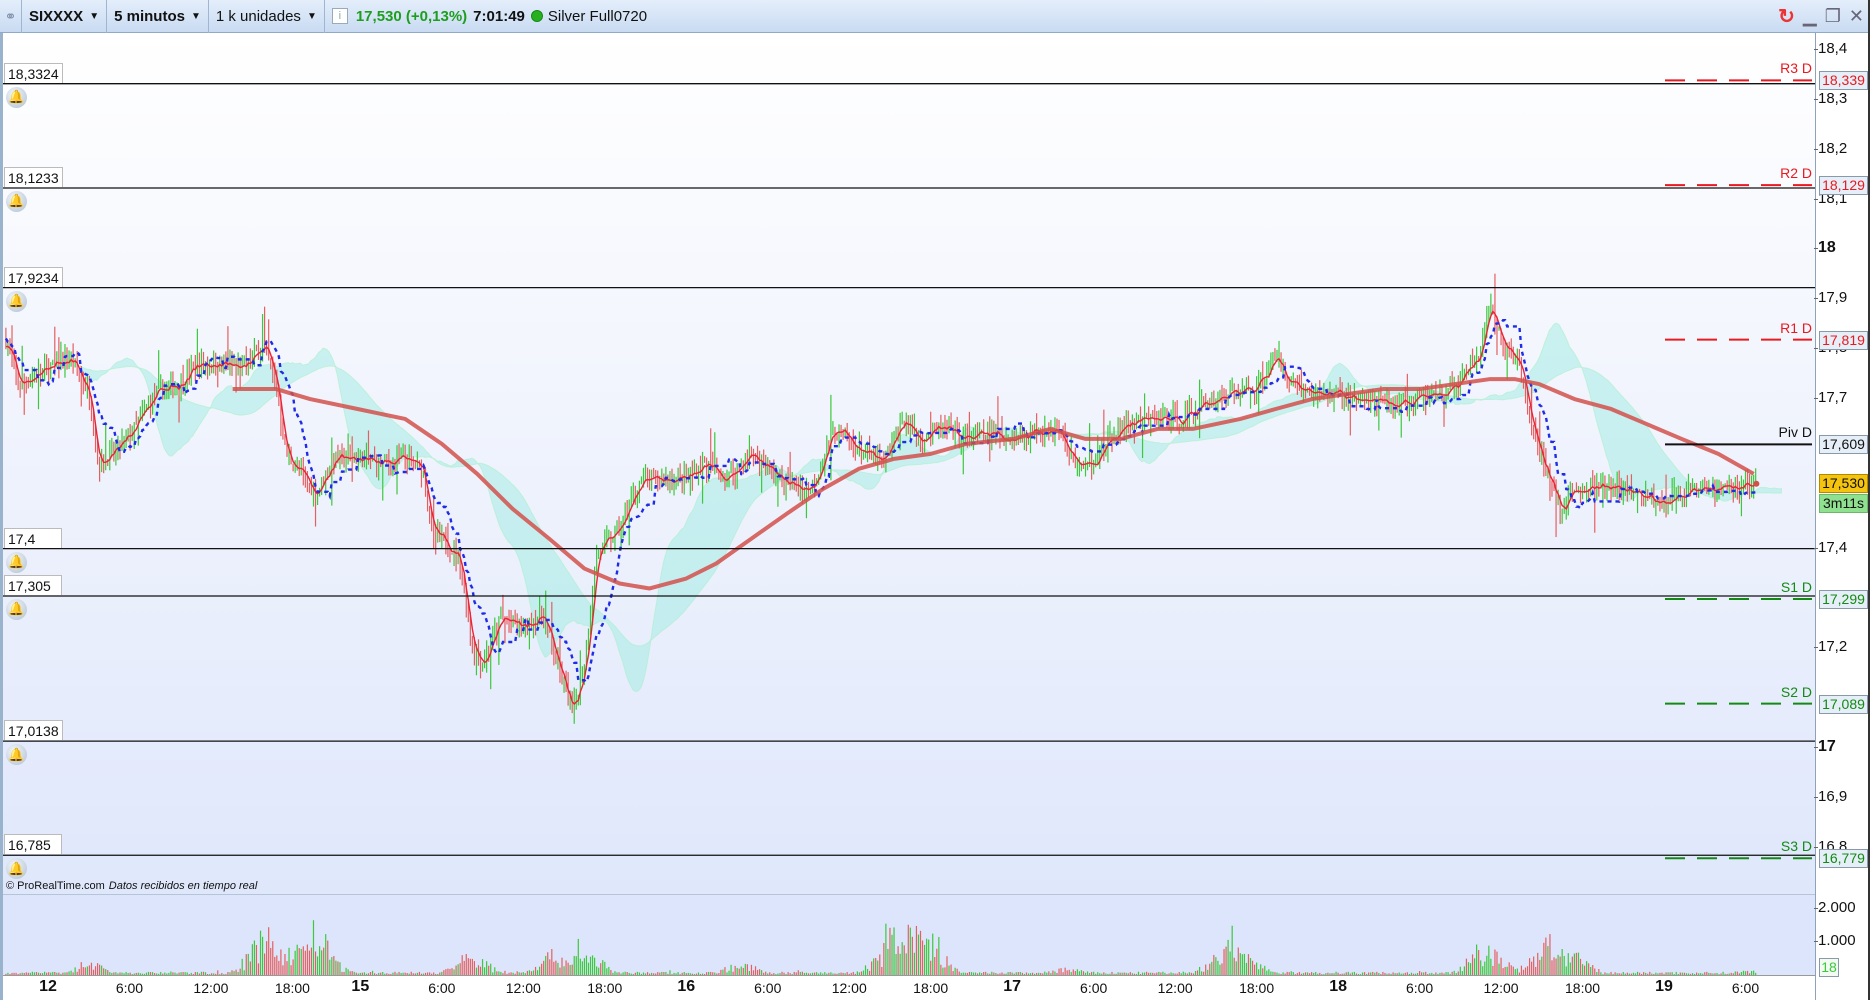 This screenshot has width=1870, height=1000. What do you see at coordinates (149, 16) in the screenshot?
I see `timeframe-label: 5 minutos` at bounding box center [149, 16].